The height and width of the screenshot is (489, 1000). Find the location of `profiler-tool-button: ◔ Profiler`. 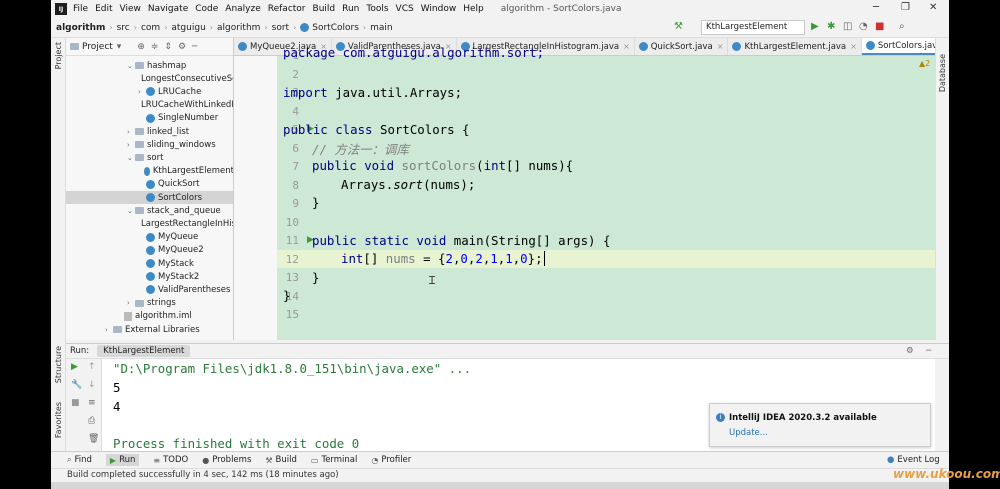

profiler-tool-button: ◔ Profiler is located at coordinates (391, 460).